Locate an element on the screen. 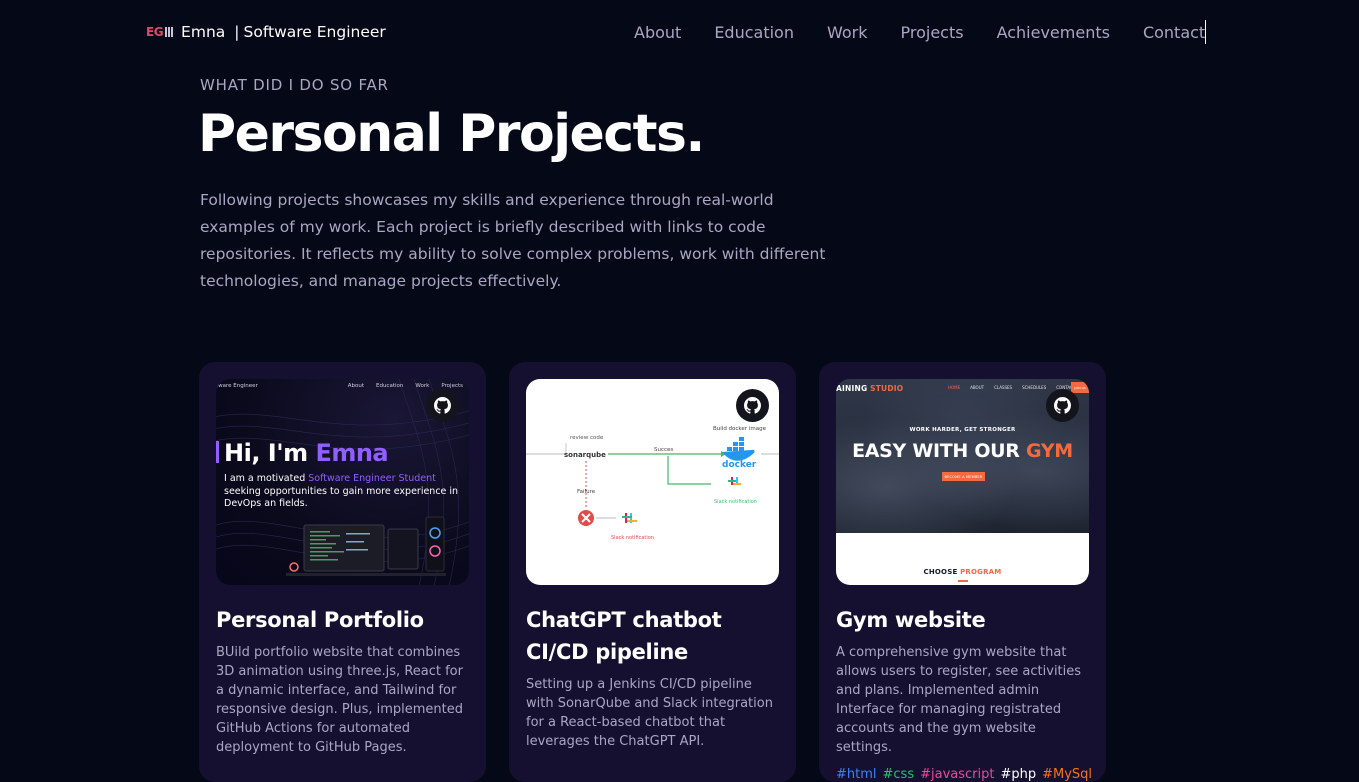  label-slack-success: Slack notification is located at coordinates (735, 502).